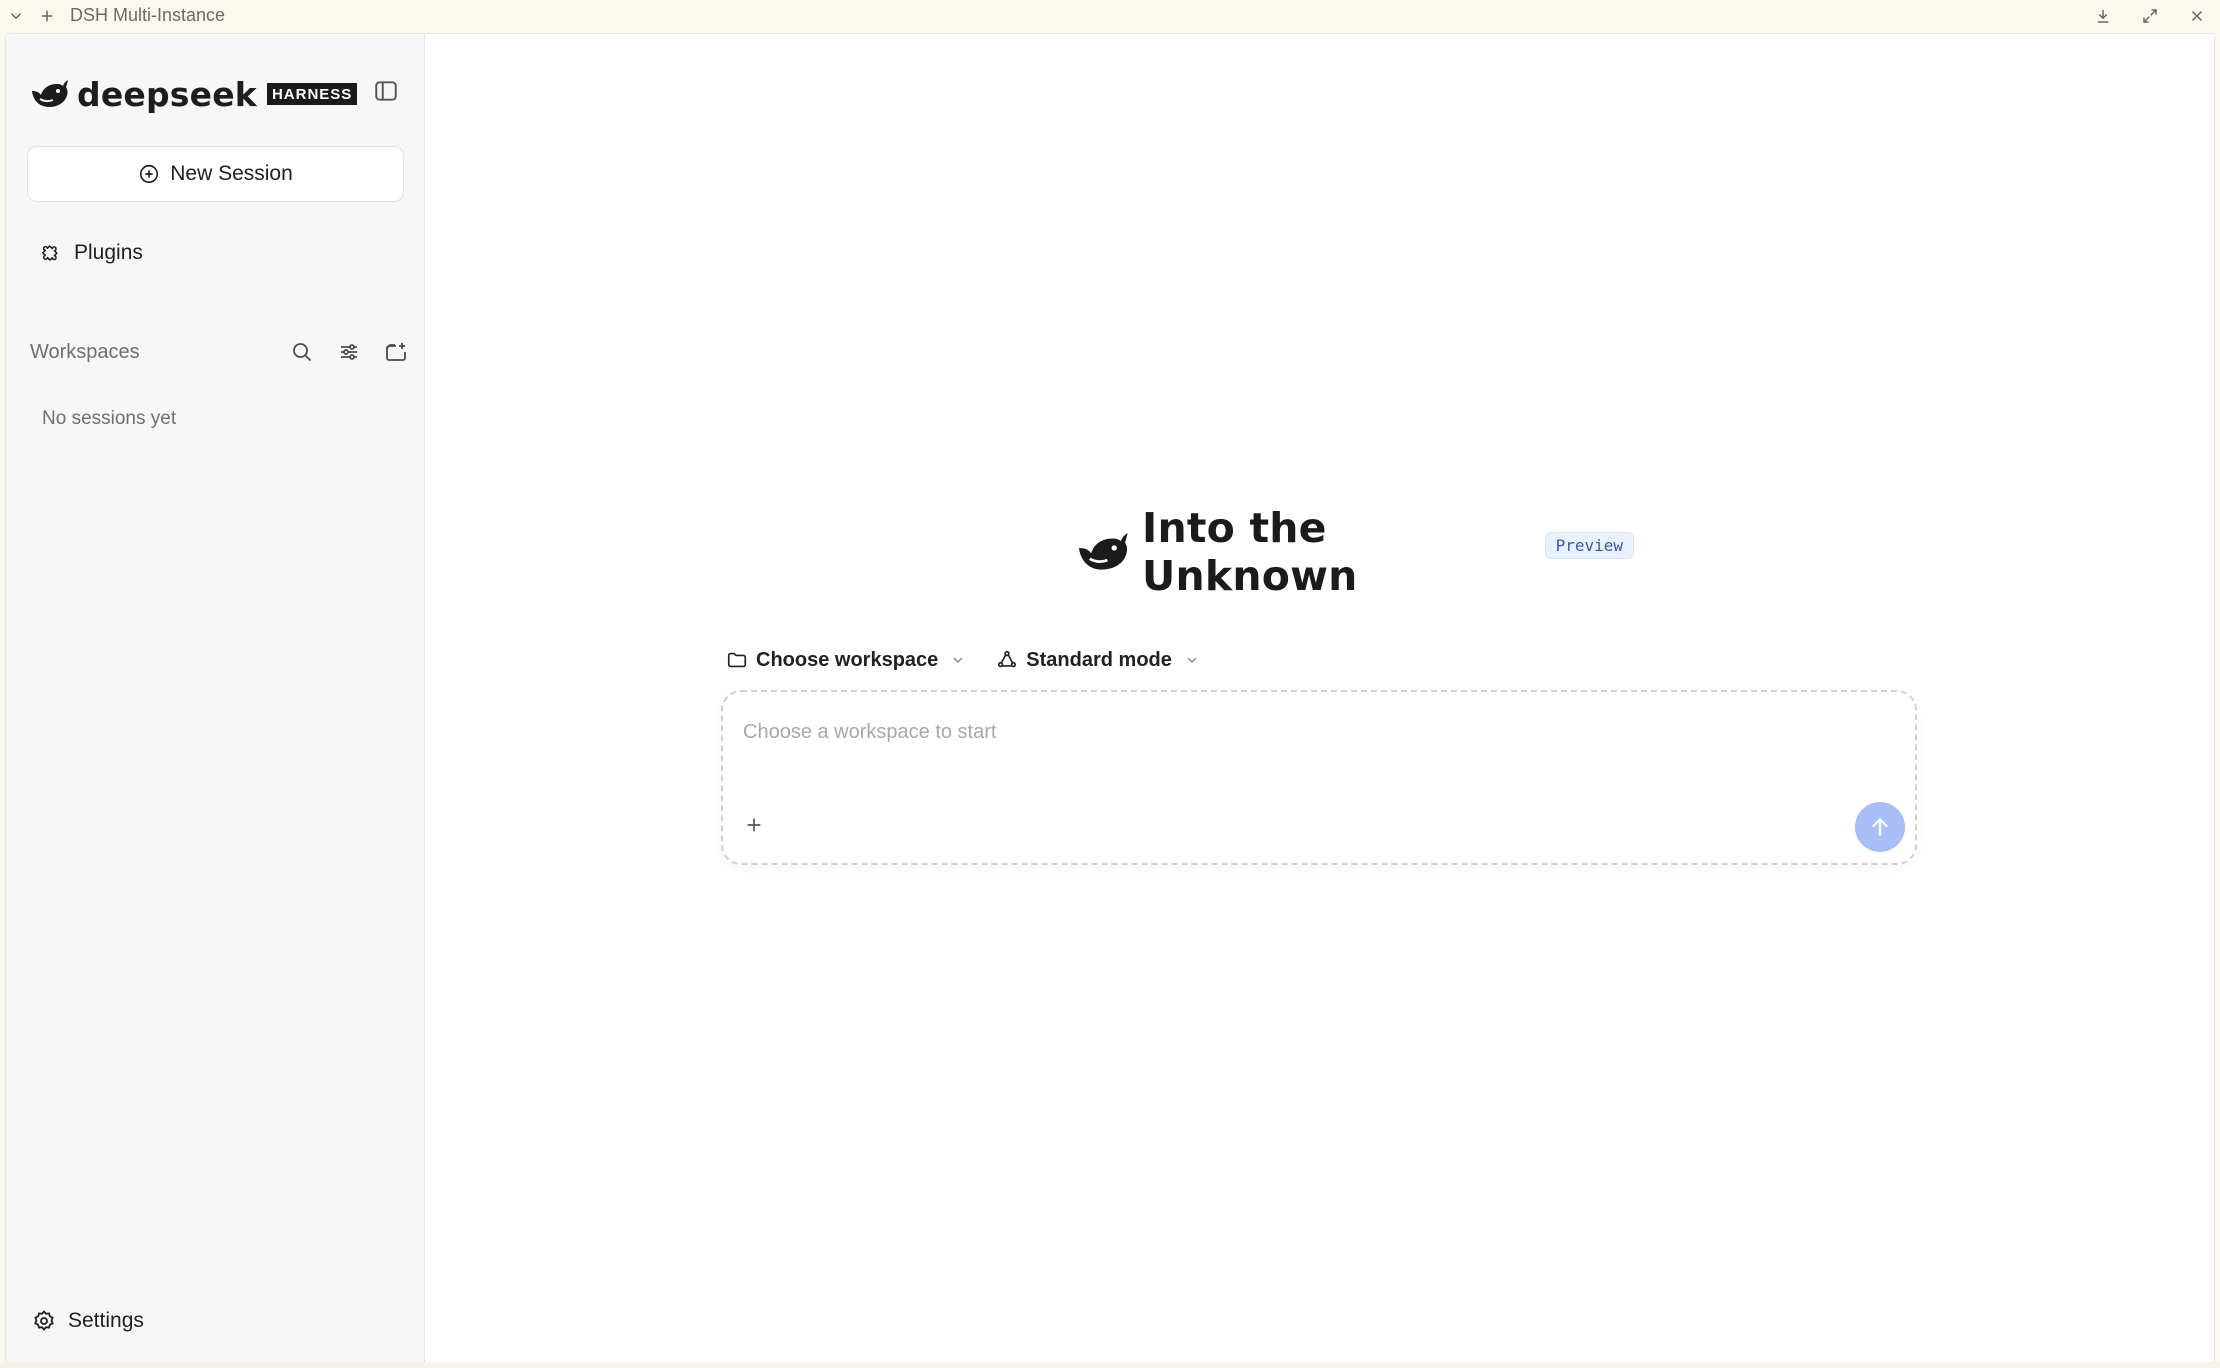 This screenshot has height=1368, width=2220. What do you see at coordinates (1283, 732) in the screenshot?
I see `message-input` at bounding box center [1283, 732].